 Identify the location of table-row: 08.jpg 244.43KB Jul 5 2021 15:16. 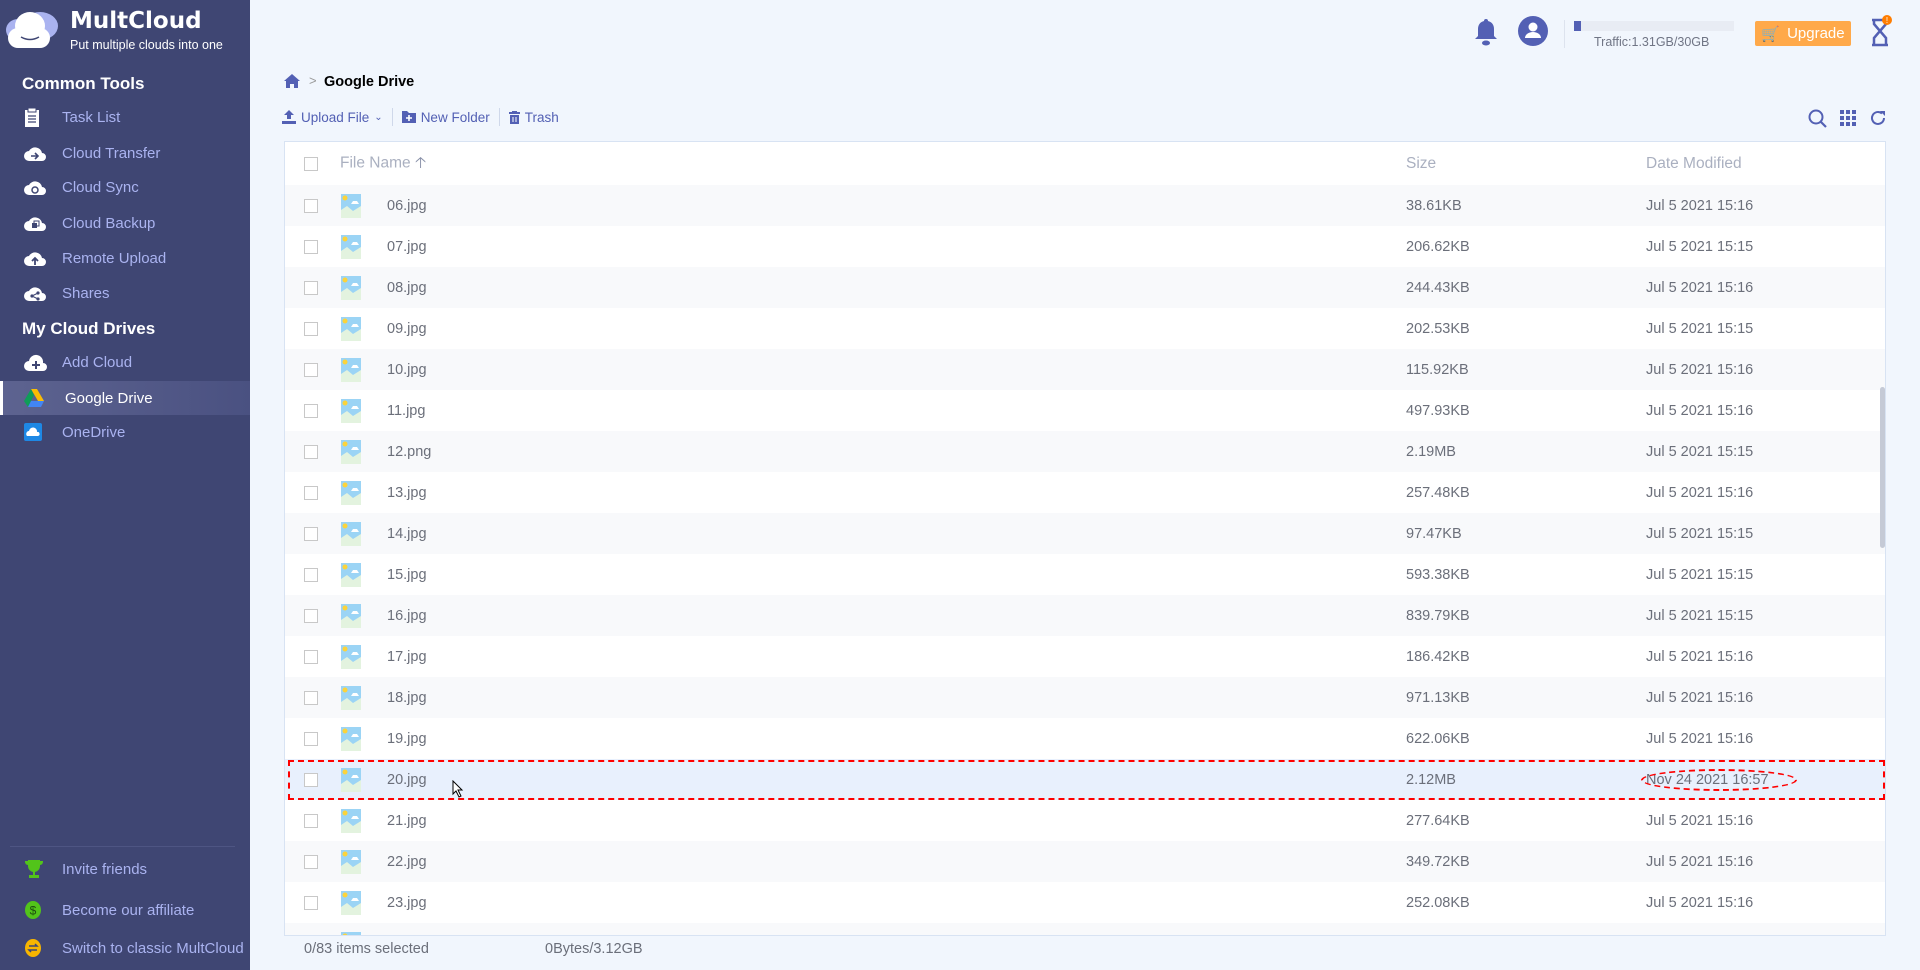
(1085, 287).